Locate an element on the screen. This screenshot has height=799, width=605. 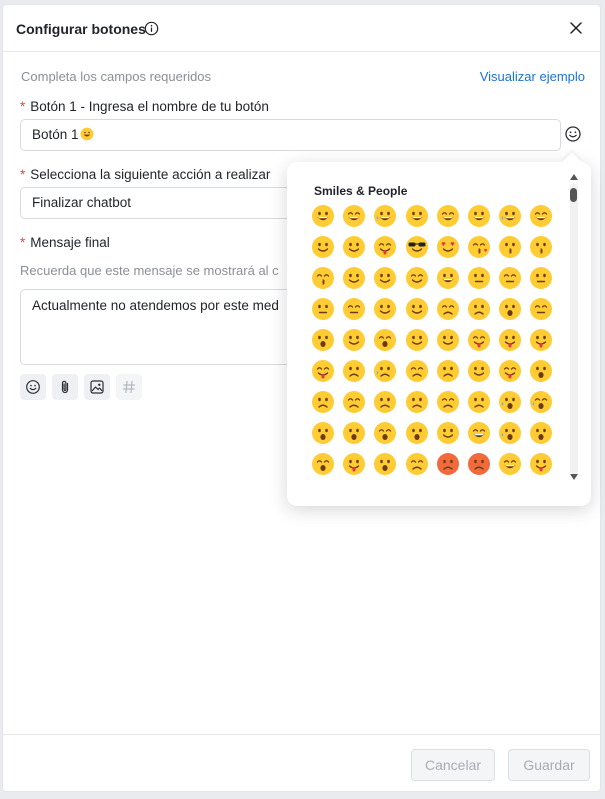
no-mouth-emoji-icon is located at coordinates (354, 309).